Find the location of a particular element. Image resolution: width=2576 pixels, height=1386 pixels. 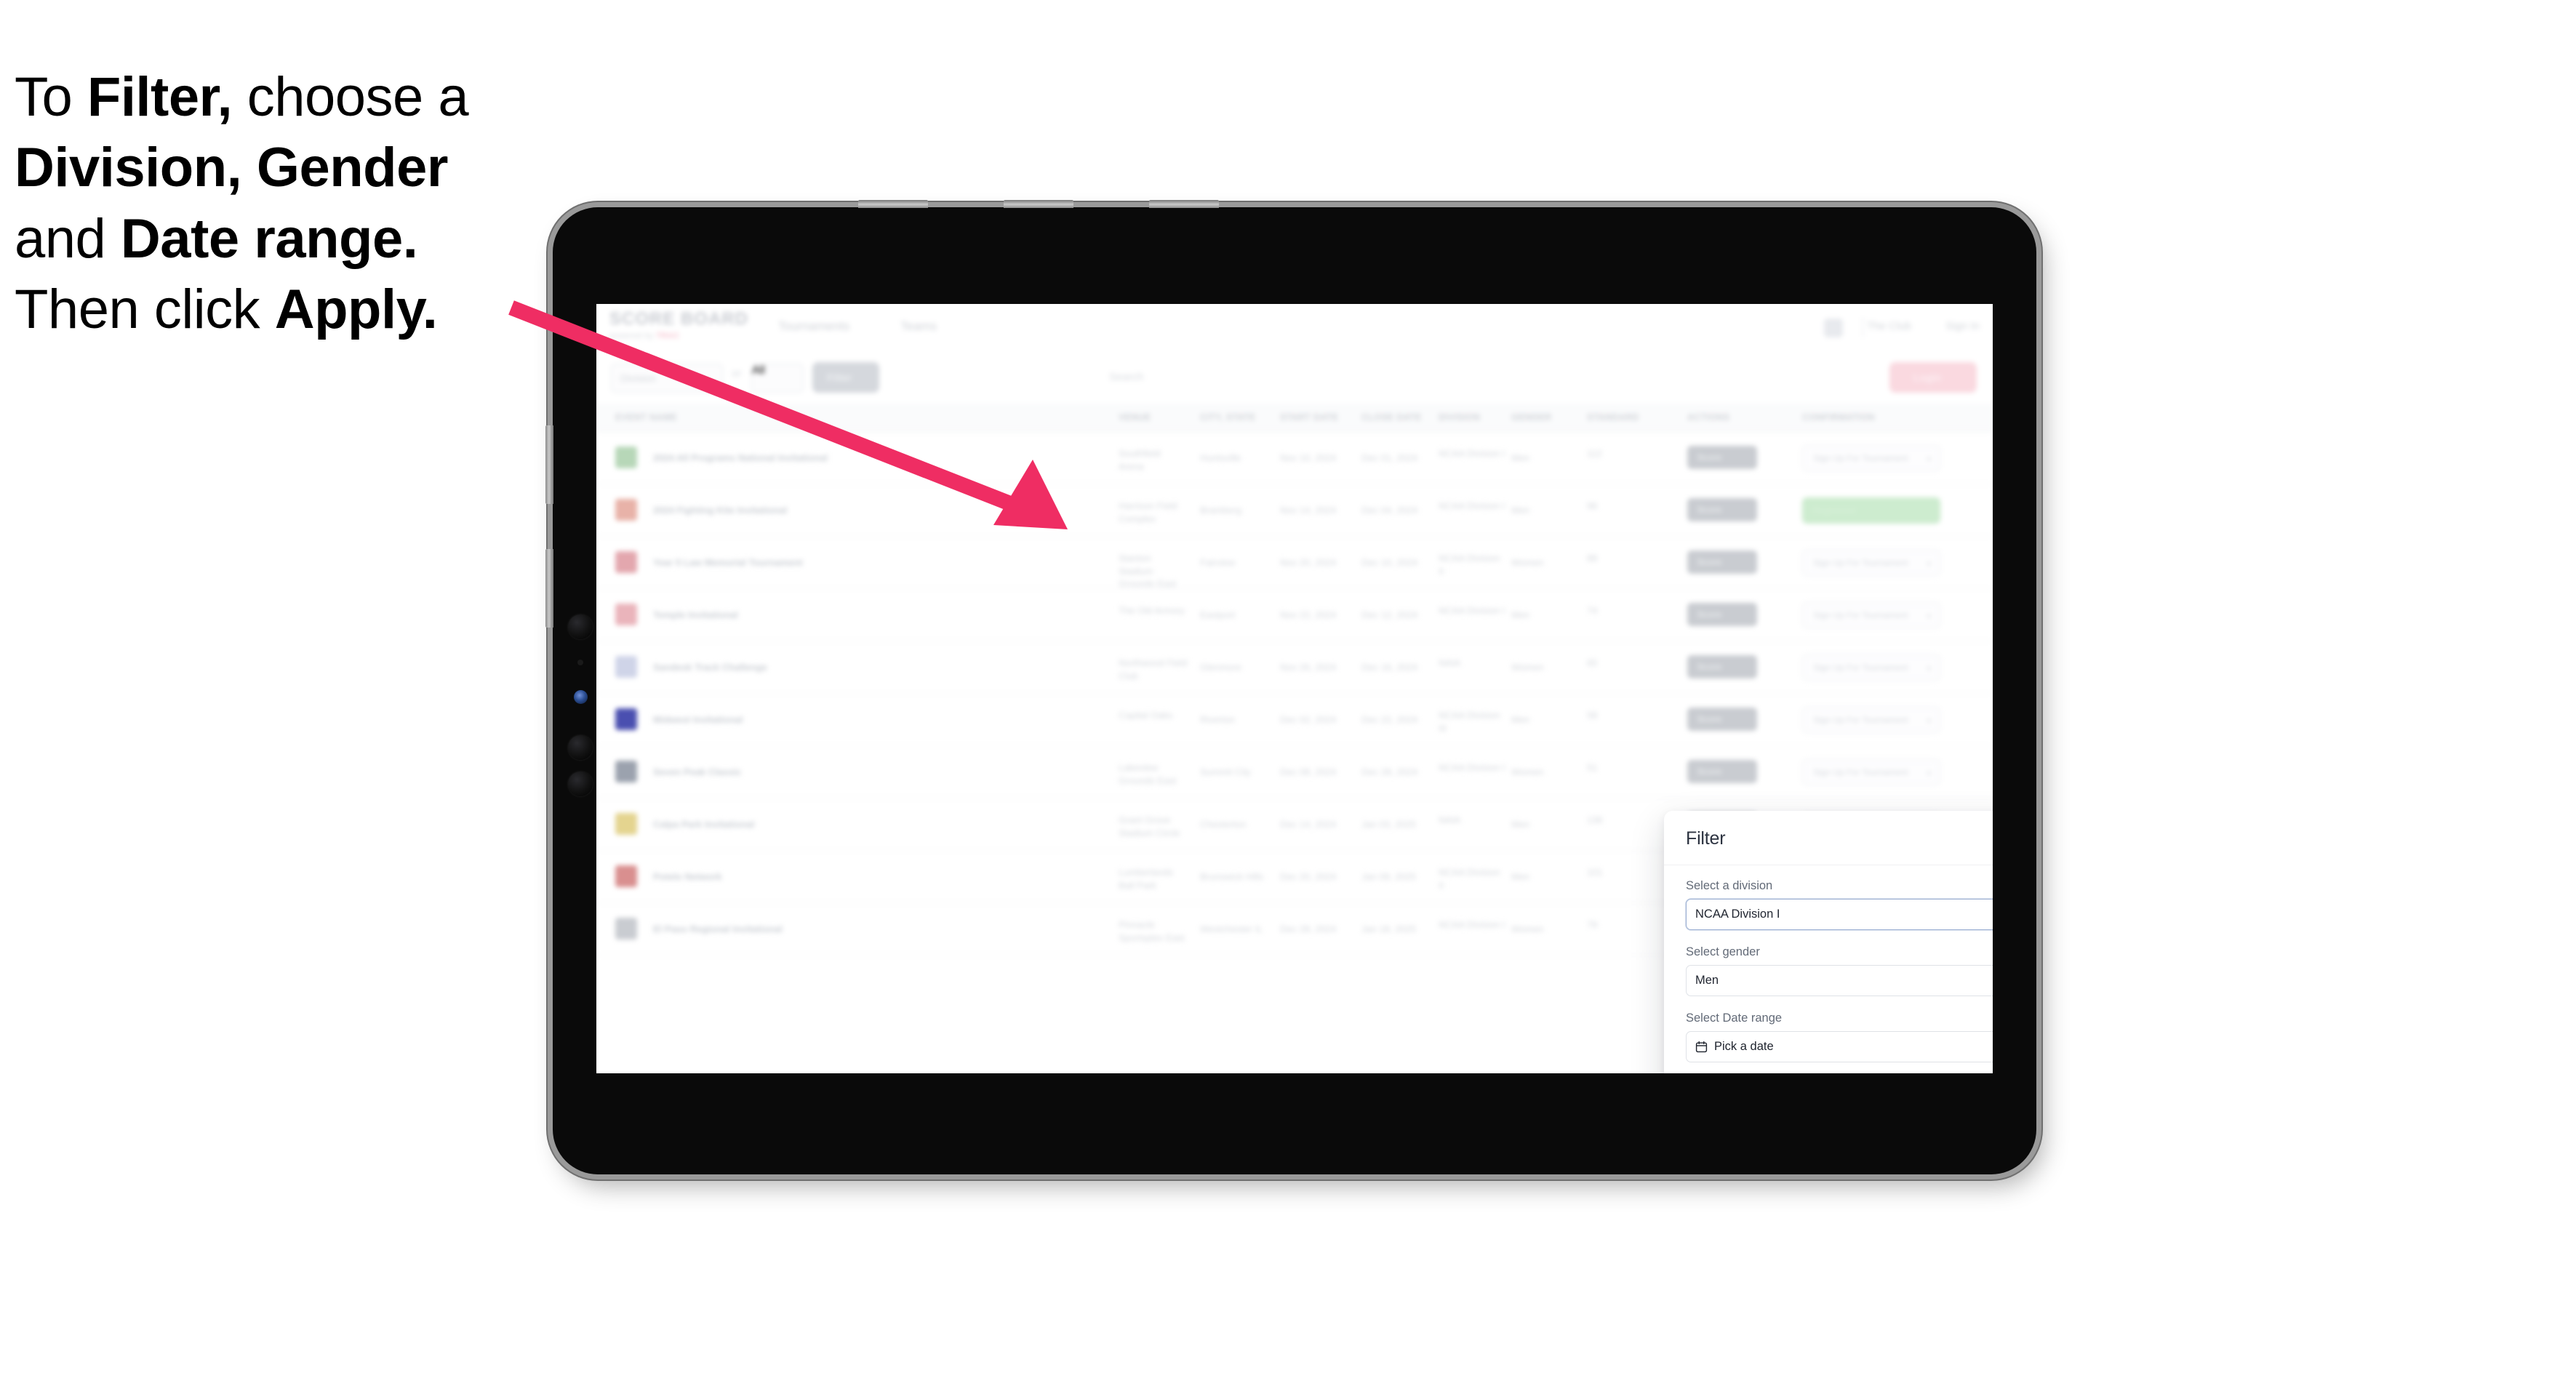

front-camera-lens is located at coordinates (580, 626).